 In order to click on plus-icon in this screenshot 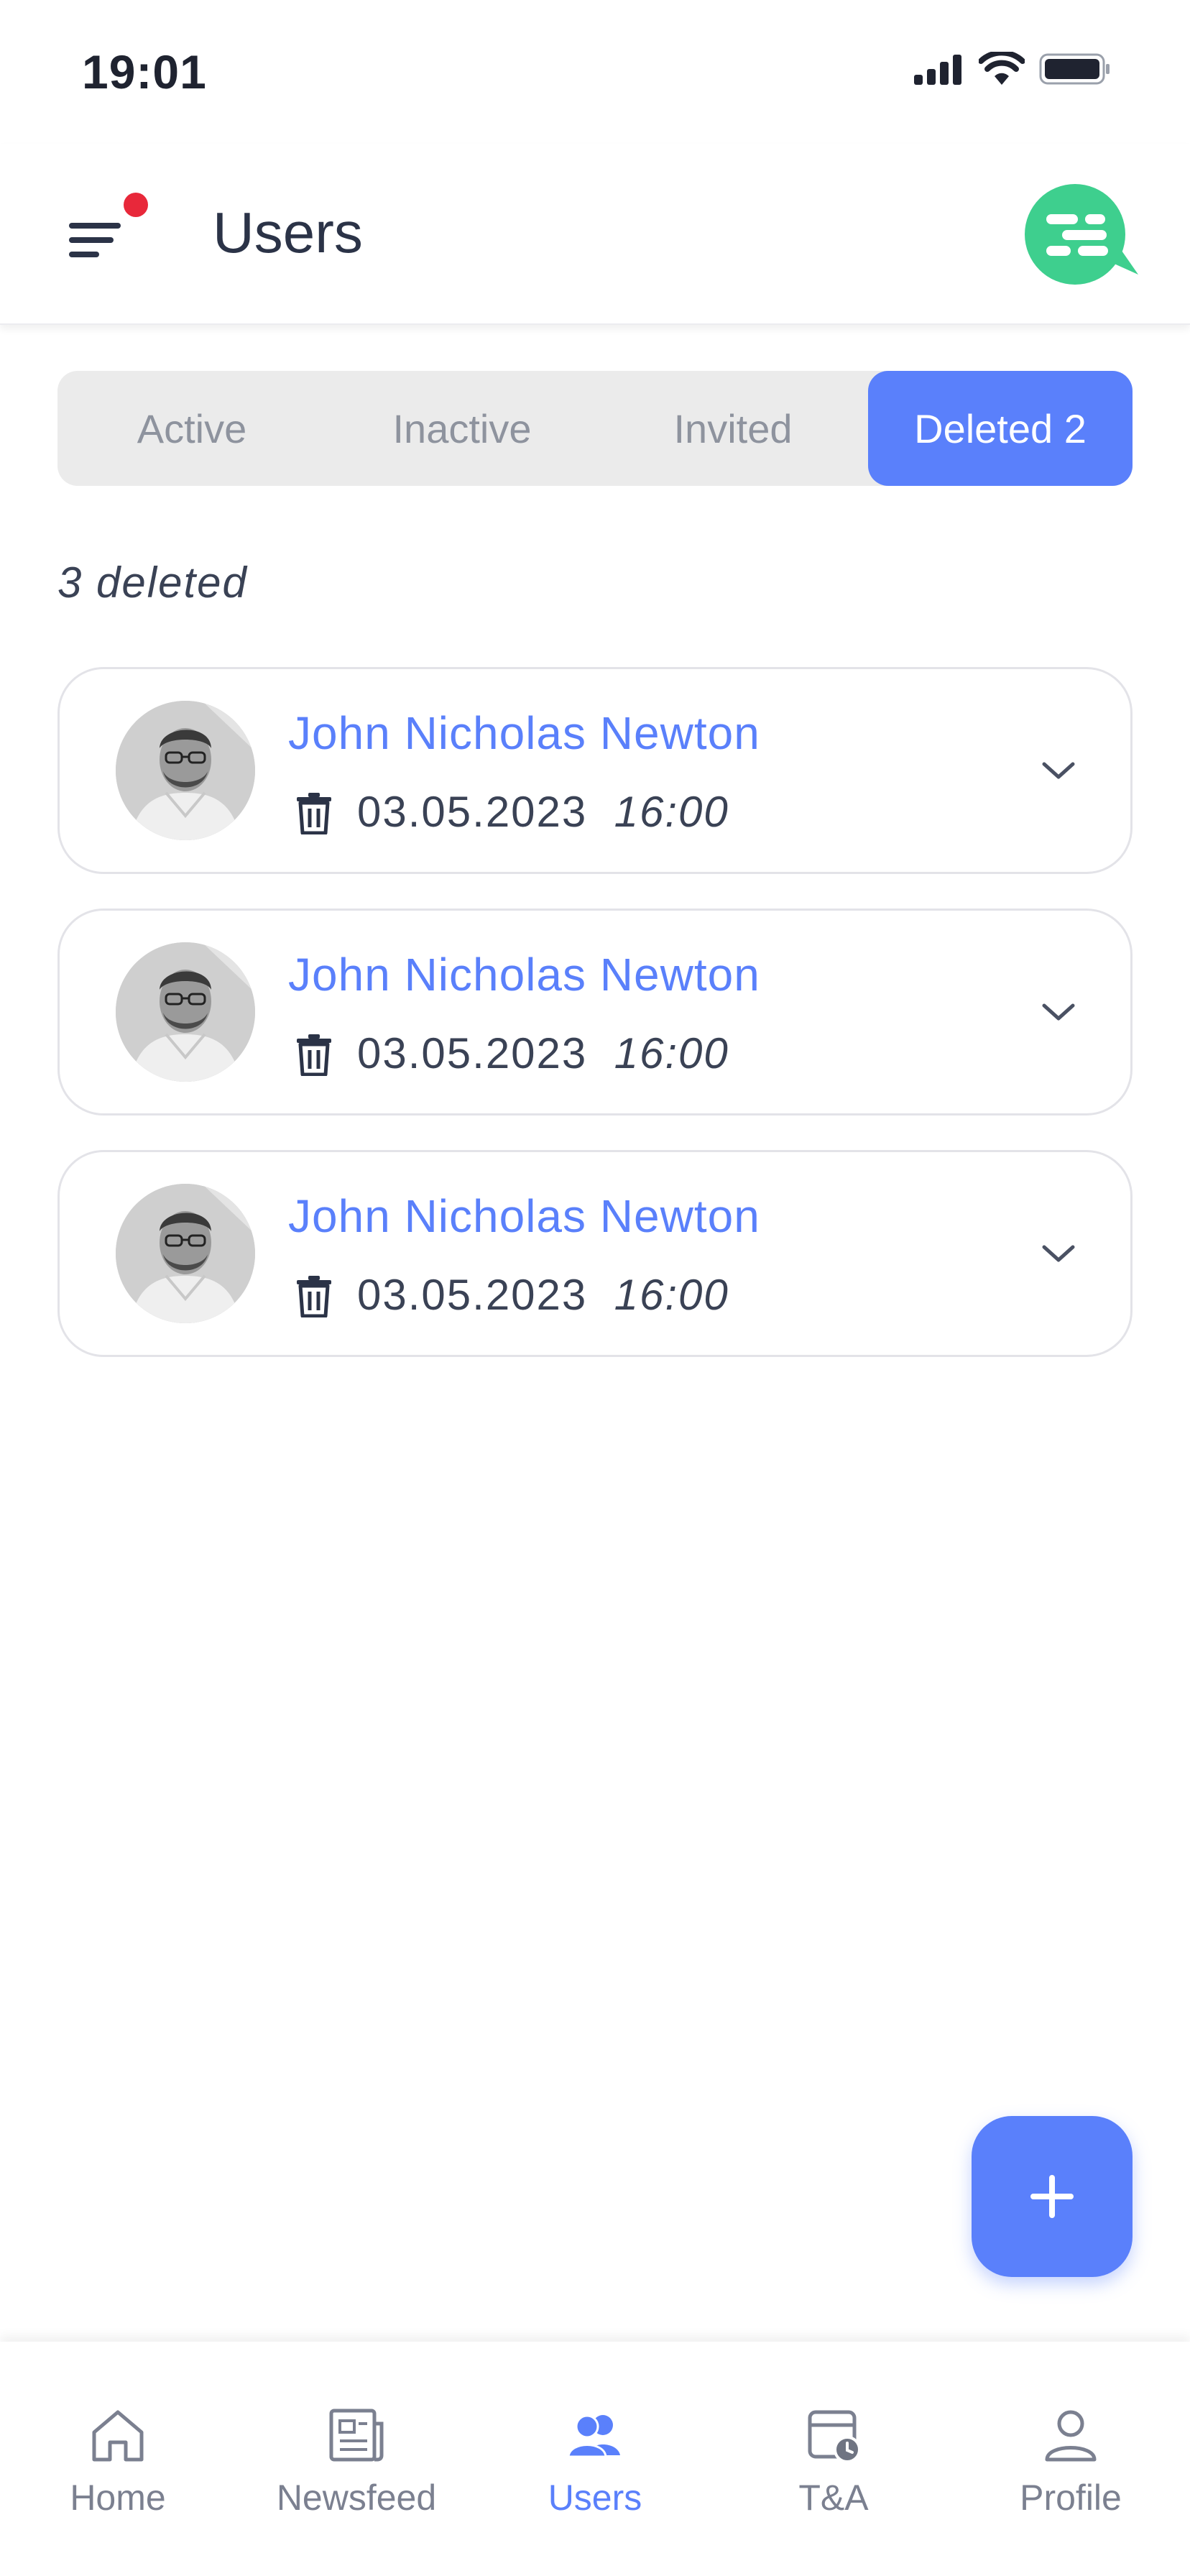, I will do `click(1052, 2196)`.